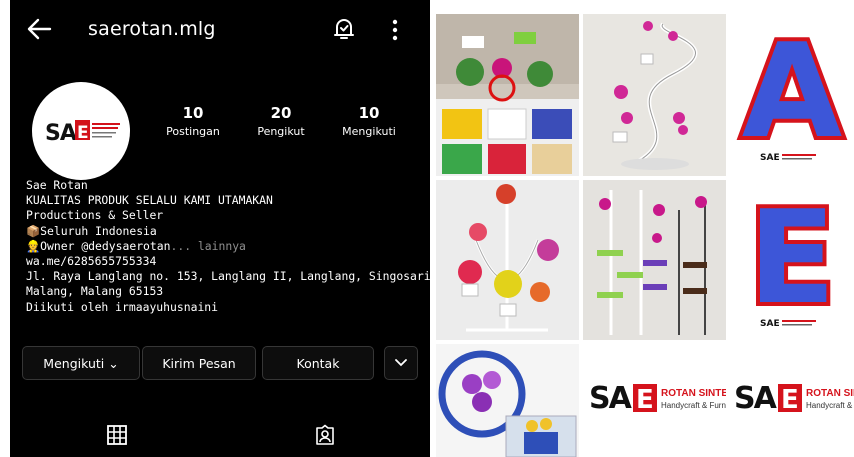 The height and width of the screenshot is (457, 854). I want to click on post-photo-flower-rack, so click(508, 258).